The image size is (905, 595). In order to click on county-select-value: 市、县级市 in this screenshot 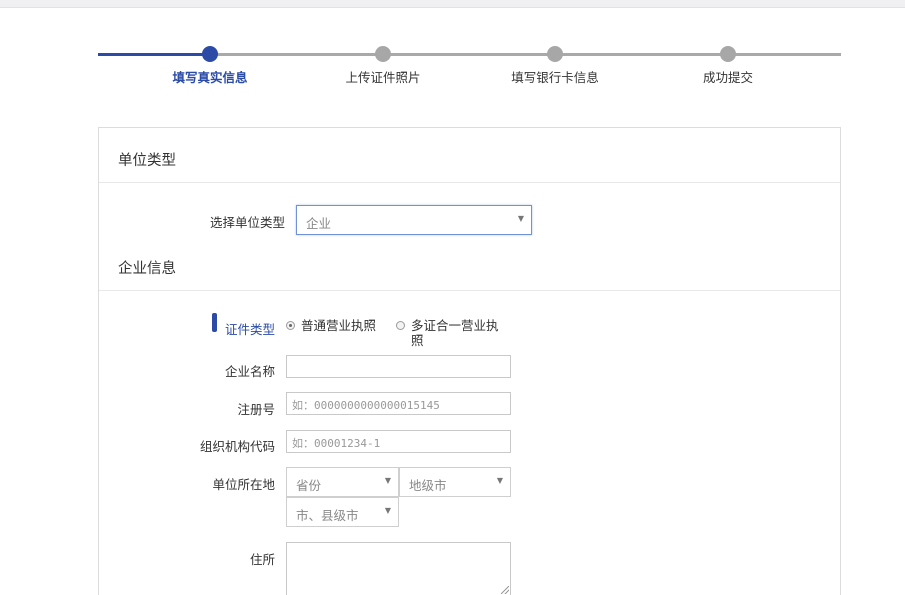, I will do `click(327, 515)`.